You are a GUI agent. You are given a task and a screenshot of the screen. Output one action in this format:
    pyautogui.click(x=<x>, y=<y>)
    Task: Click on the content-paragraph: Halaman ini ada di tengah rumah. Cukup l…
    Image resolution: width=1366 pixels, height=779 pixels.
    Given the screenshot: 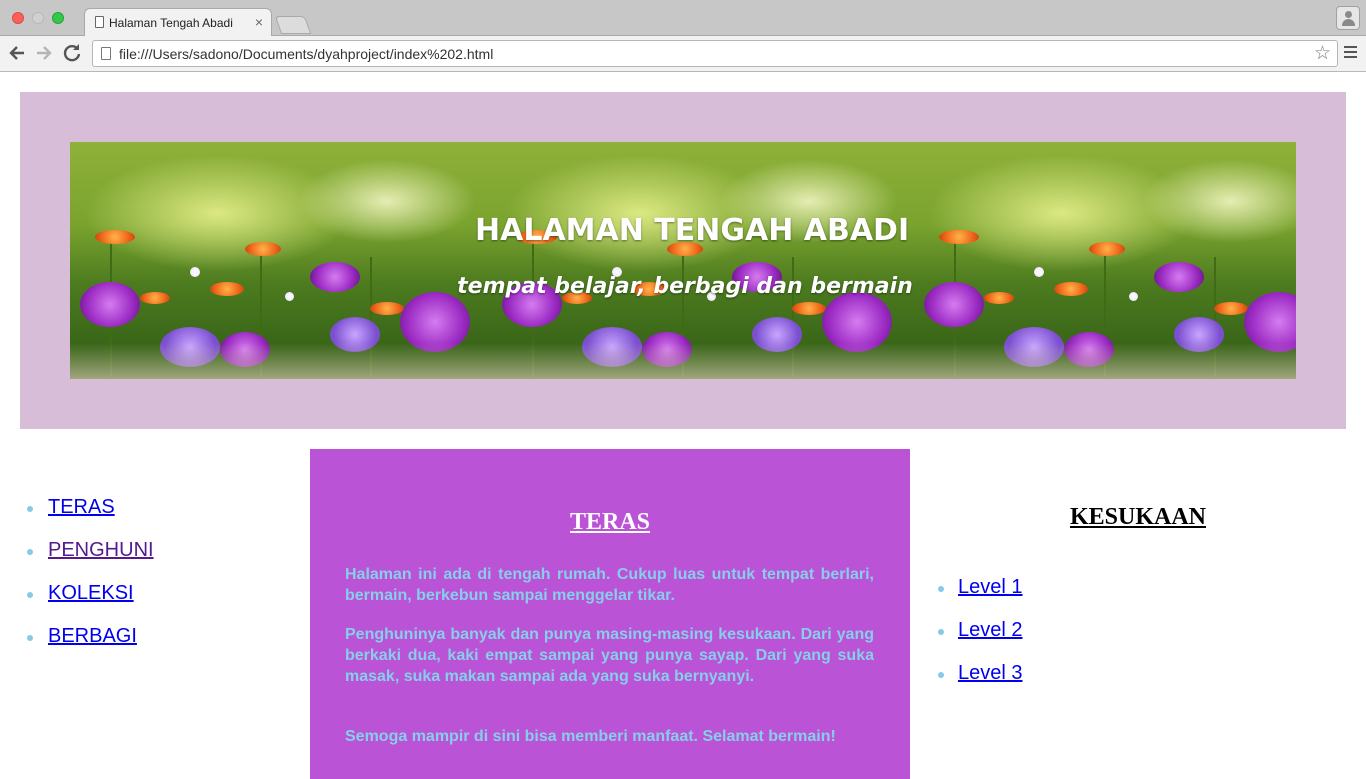 What is the action you would take?
    pyautogui.click(x=609, y=585)
    